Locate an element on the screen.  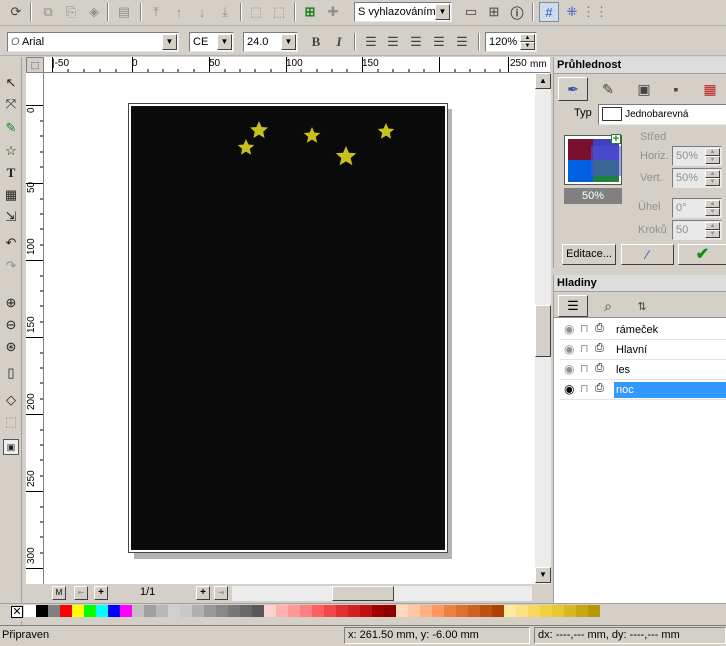
align-right-icon: ☰ is located at coordinates (416, 42).